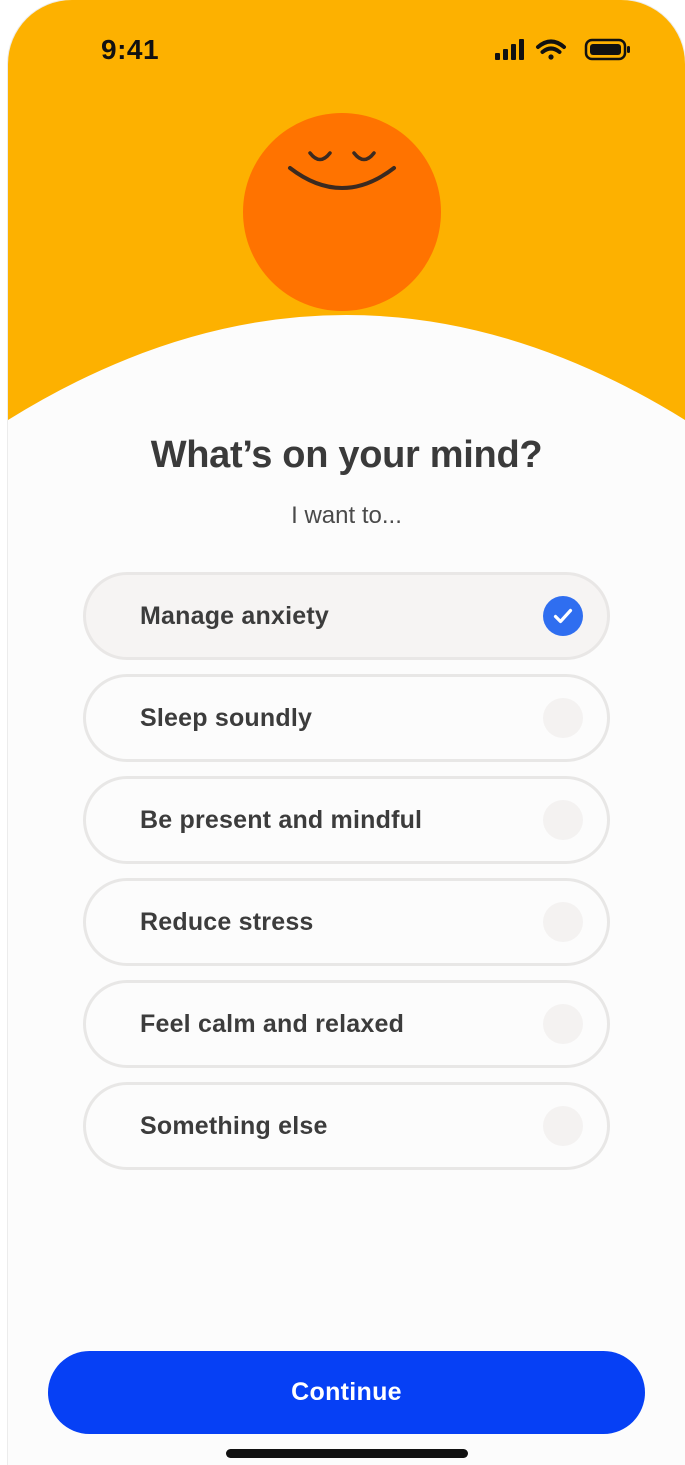 The image size is (685, 1465). What do you see at coordinates (346, 922) in the screenshot?
I see `option-reduce-stress: Reduce stress` at bounding box center [346, 922].